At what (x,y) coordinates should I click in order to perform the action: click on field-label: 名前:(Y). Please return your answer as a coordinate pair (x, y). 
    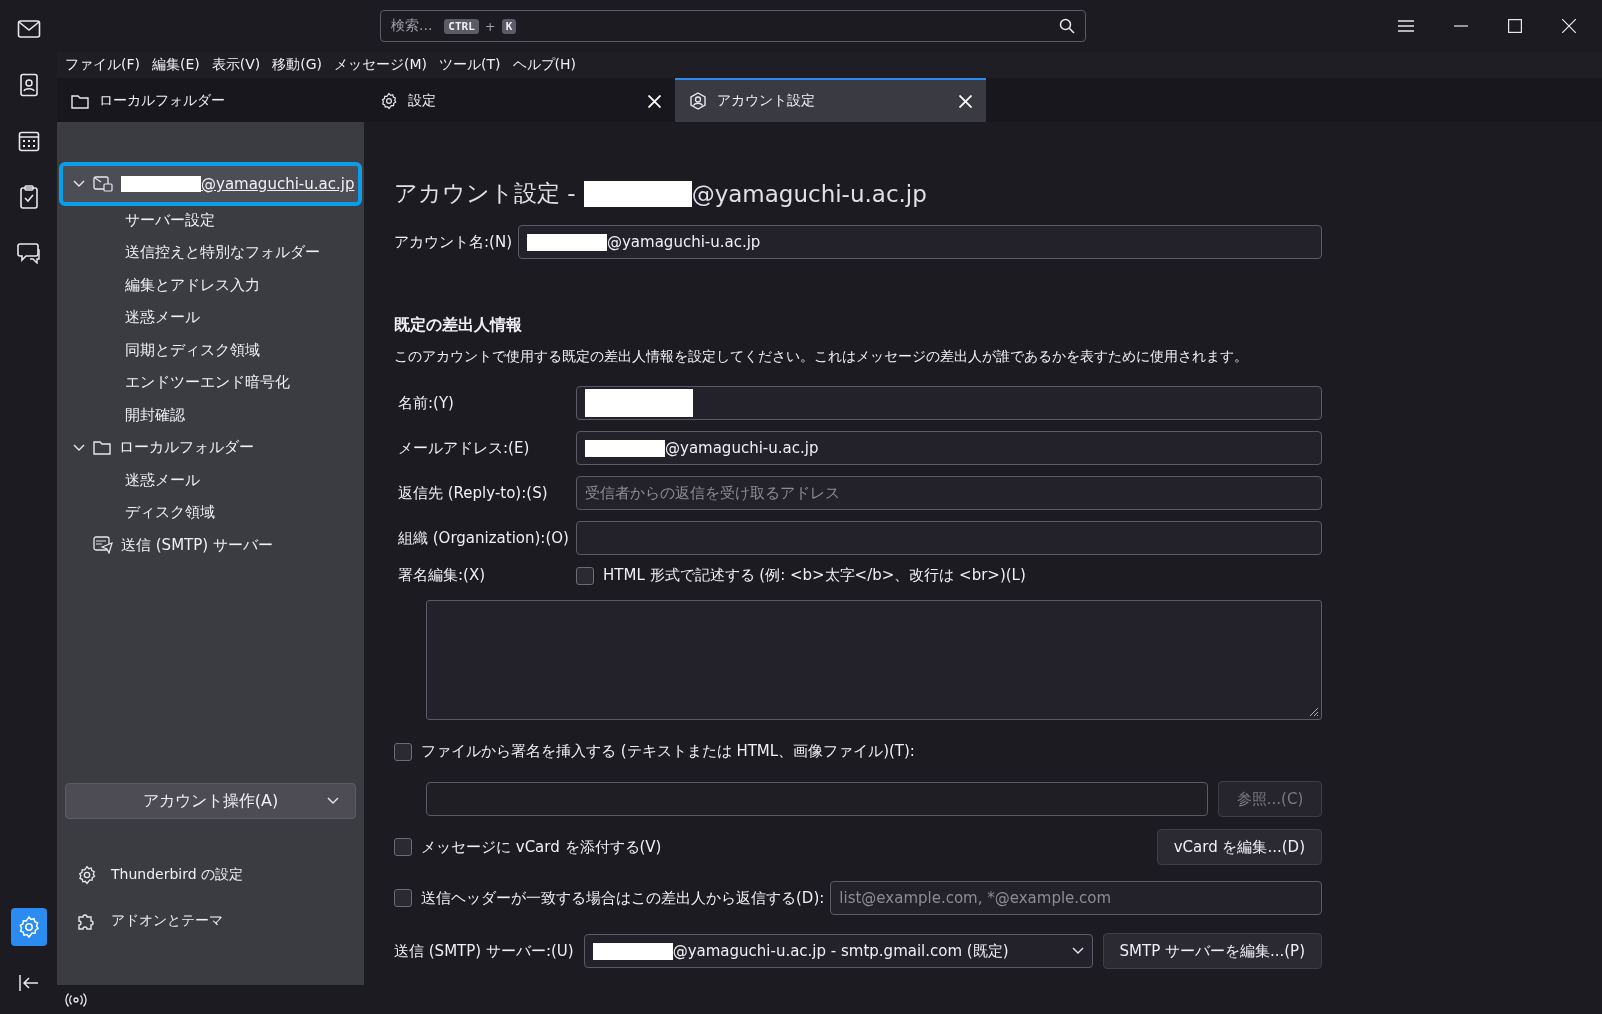
    Looking at the image, I should click on (426, 403).